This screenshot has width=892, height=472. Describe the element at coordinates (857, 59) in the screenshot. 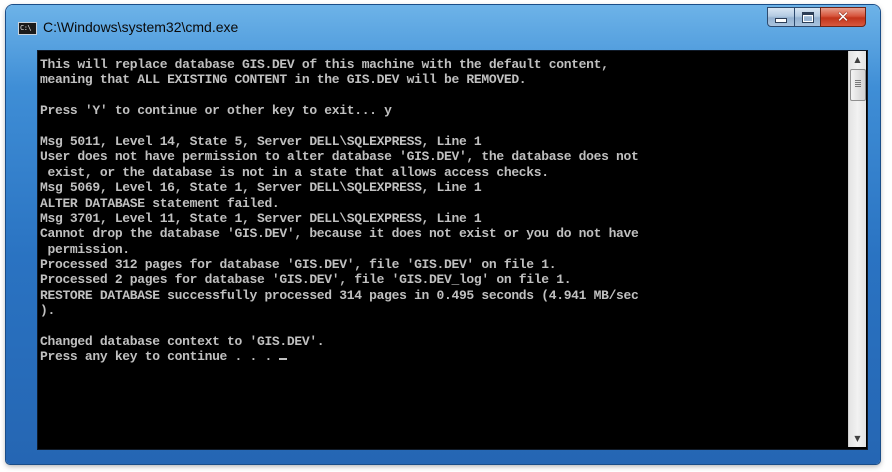

I see `scroll-up-arrow-icon: ▲` at that location.